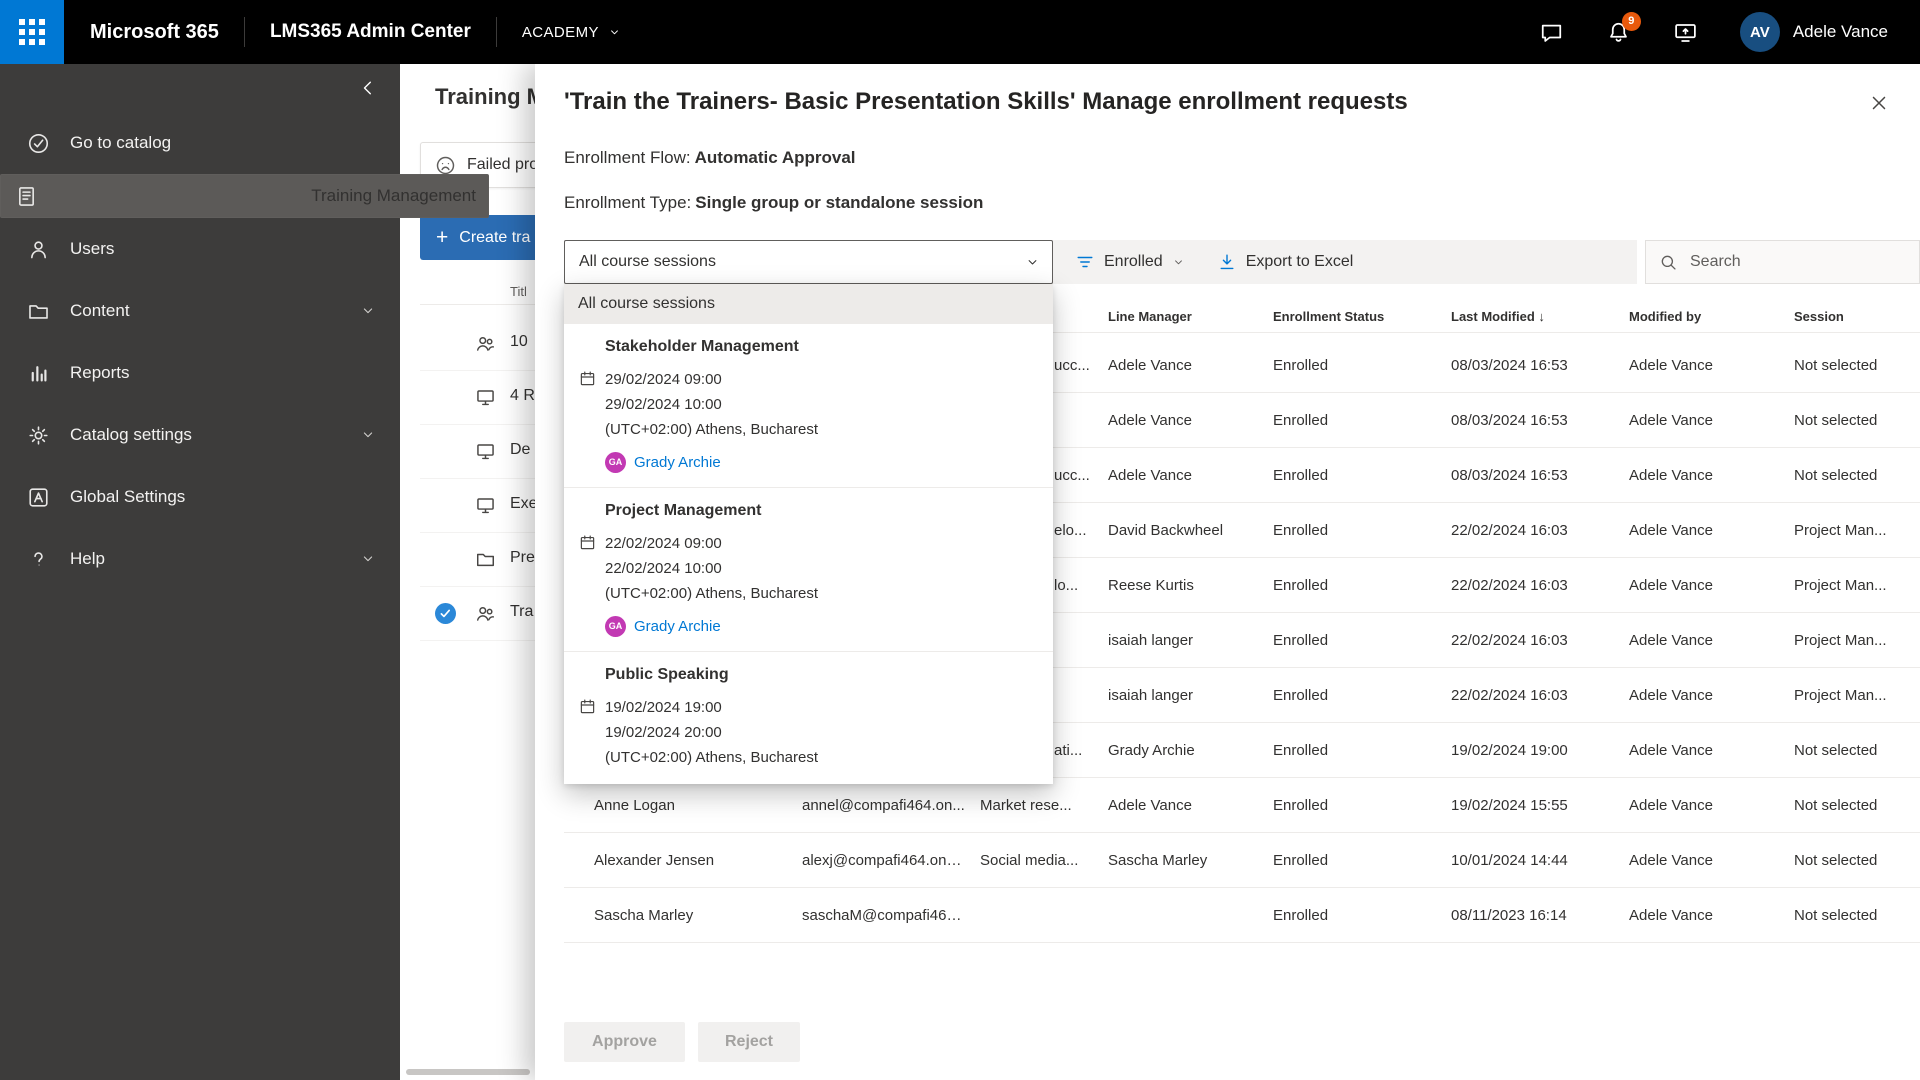 The height and width of the screenshot is (1080, 1920). Describe the element at coordinates (154, 32) in the screenshot. I see `brand-title: Microsoft 365` at that location.